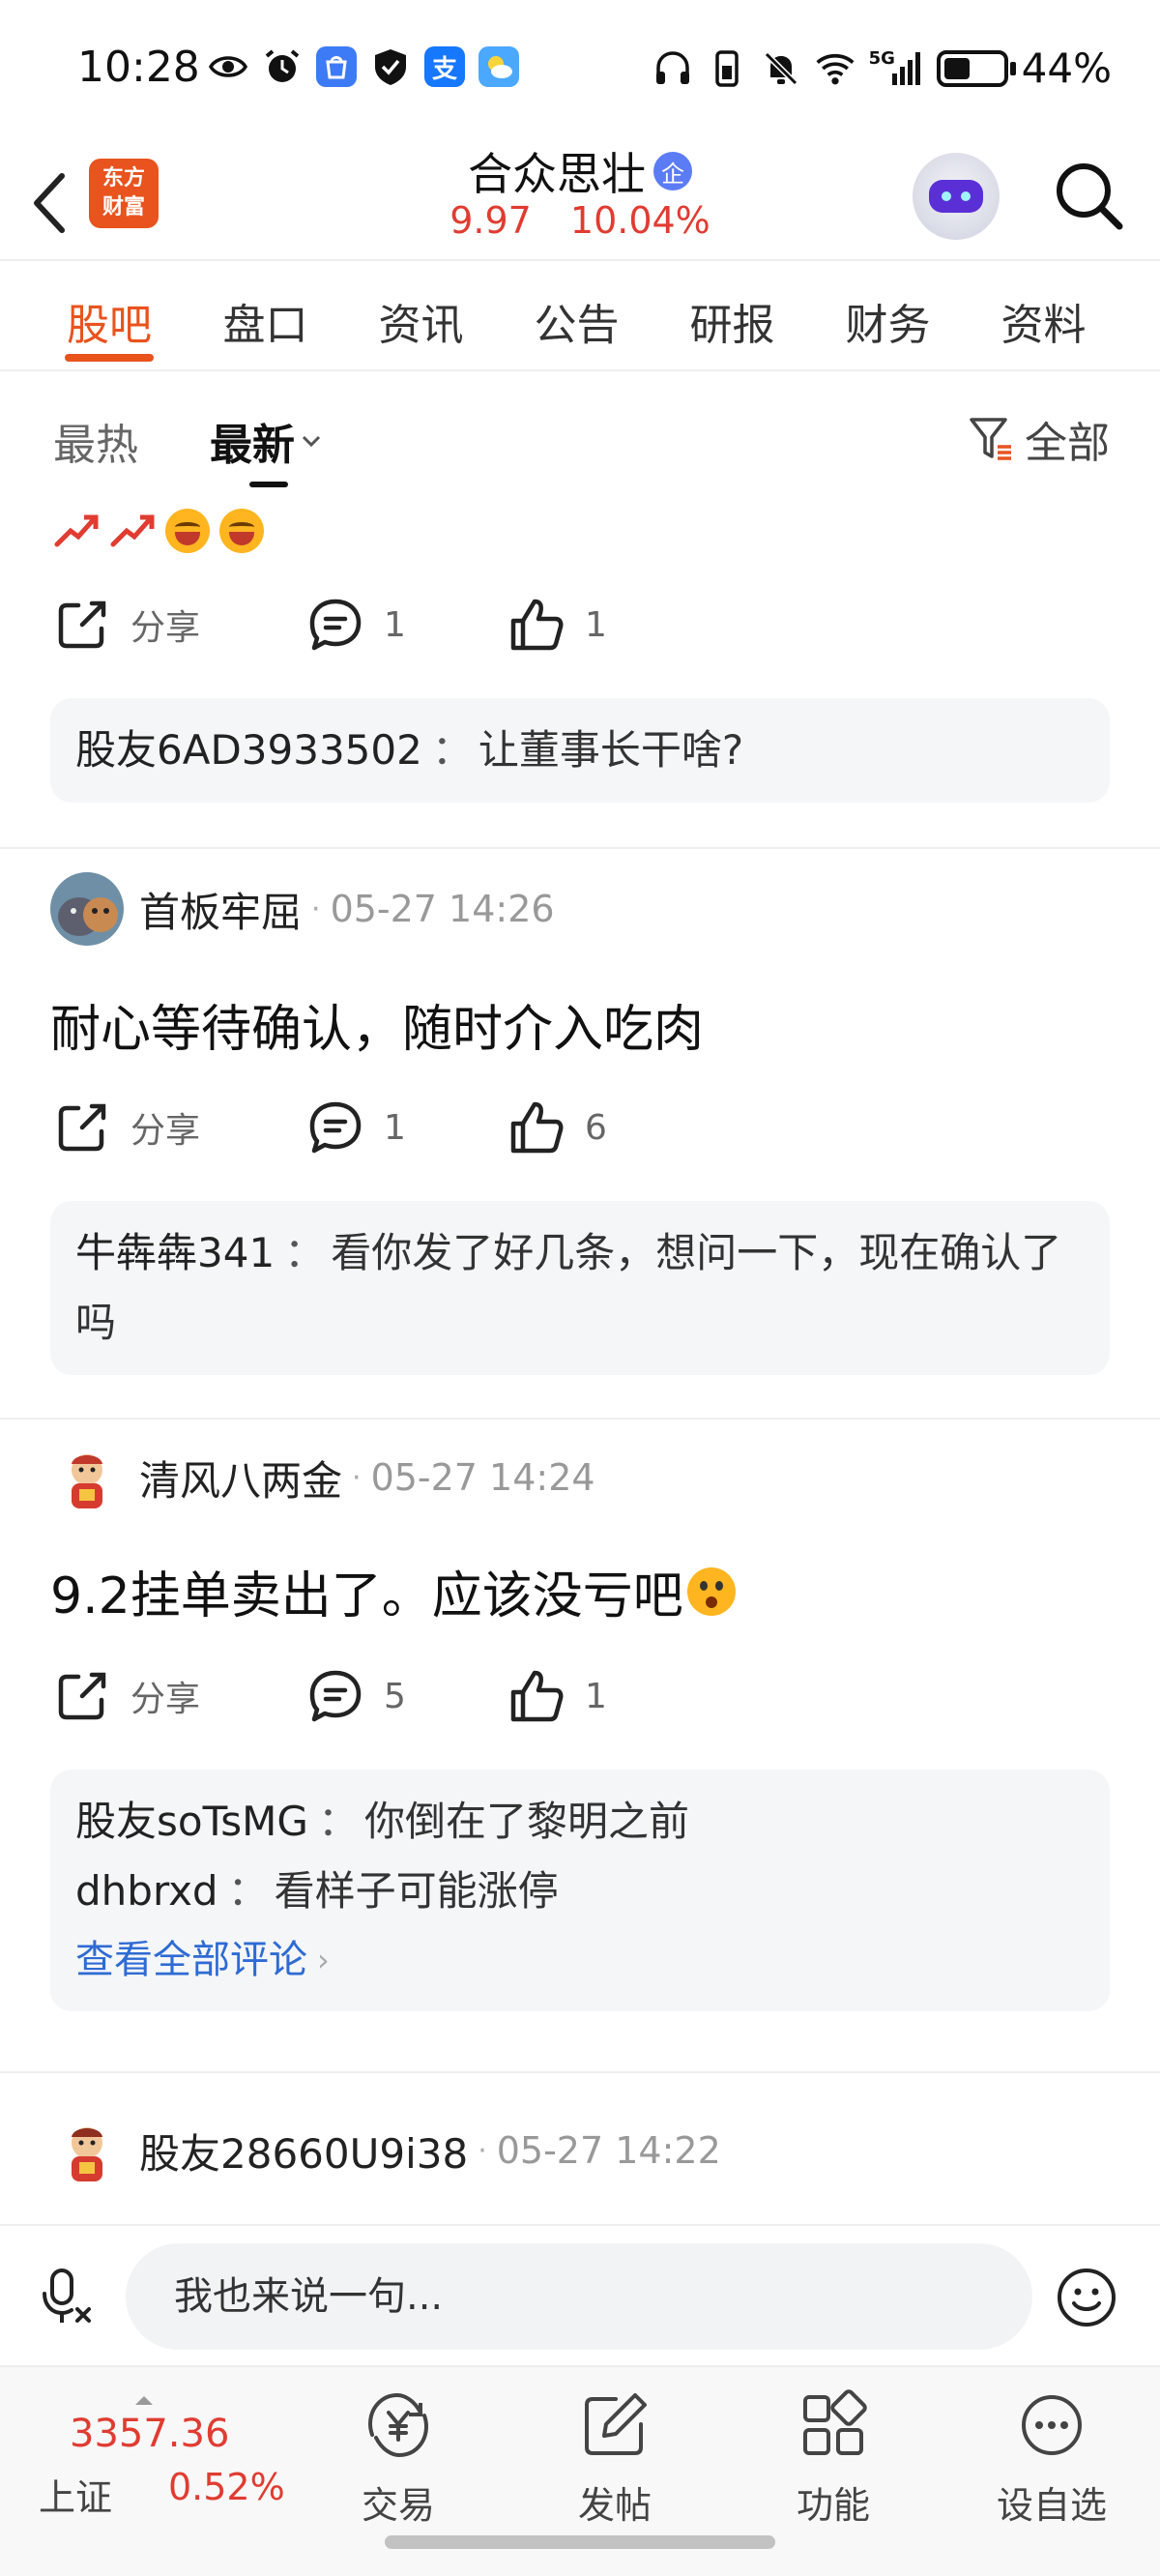  I want to click on like-button: 6, so click(557, 1127).